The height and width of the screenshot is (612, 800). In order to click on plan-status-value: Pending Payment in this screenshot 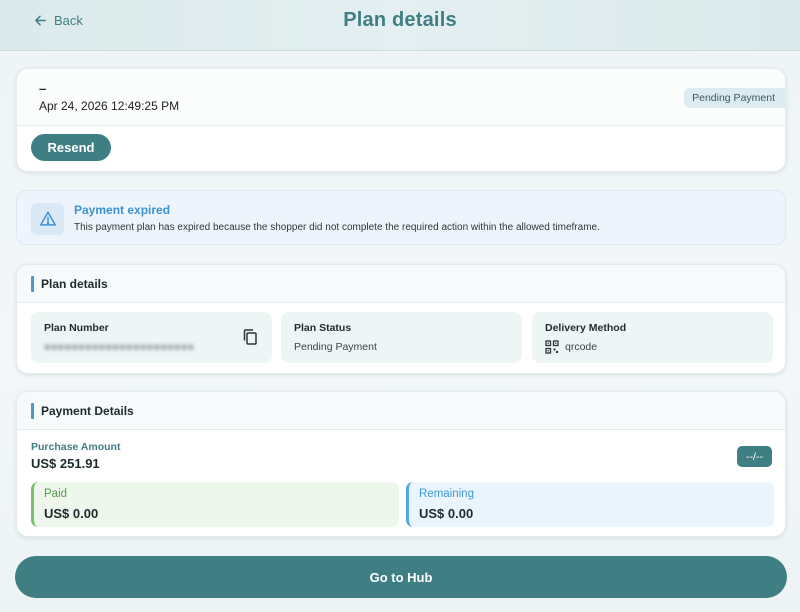, I will do `click(335, 347)`.